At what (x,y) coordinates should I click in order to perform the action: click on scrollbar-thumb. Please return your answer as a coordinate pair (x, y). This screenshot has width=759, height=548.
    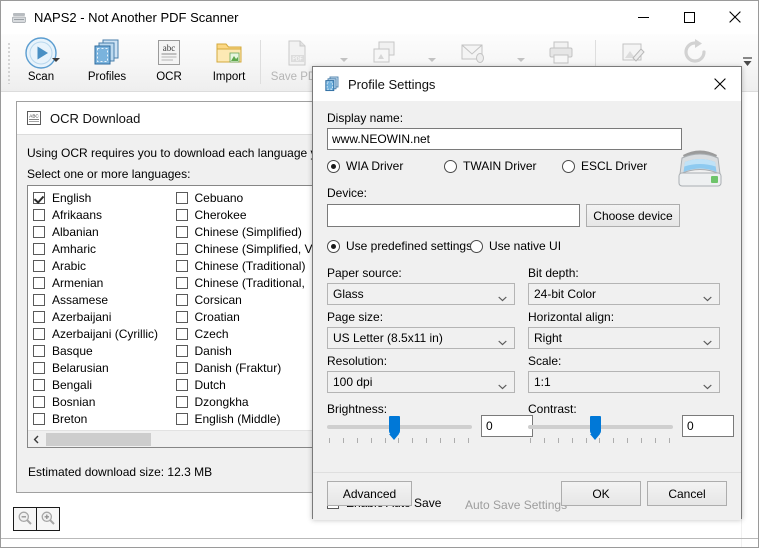
    Looking at the image, I should click on (98, 439).